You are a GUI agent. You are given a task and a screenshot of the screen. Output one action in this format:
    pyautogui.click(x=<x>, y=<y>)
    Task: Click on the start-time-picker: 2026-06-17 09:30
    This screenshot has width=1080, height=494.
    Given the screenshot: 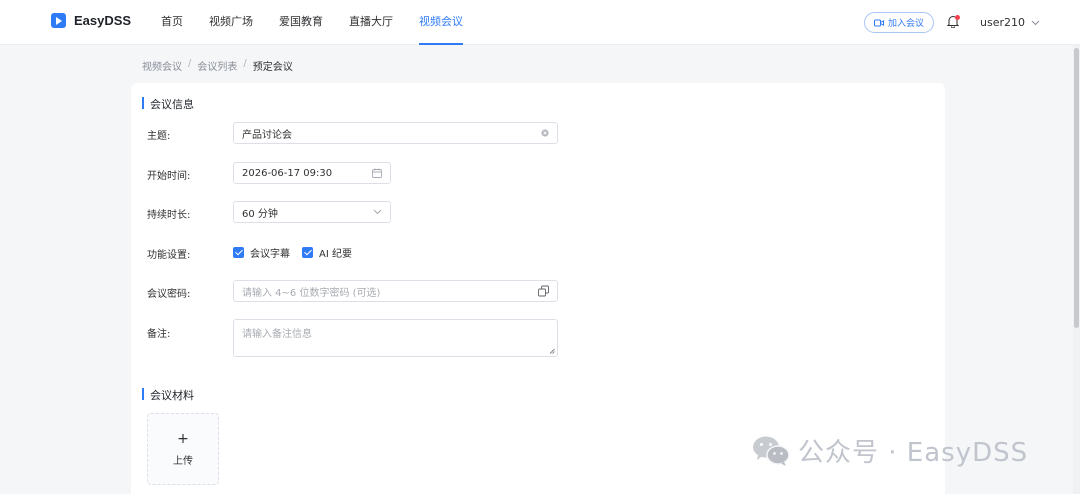 What is the action you would take?
    pyautogui.click(x=312, y=173)
    